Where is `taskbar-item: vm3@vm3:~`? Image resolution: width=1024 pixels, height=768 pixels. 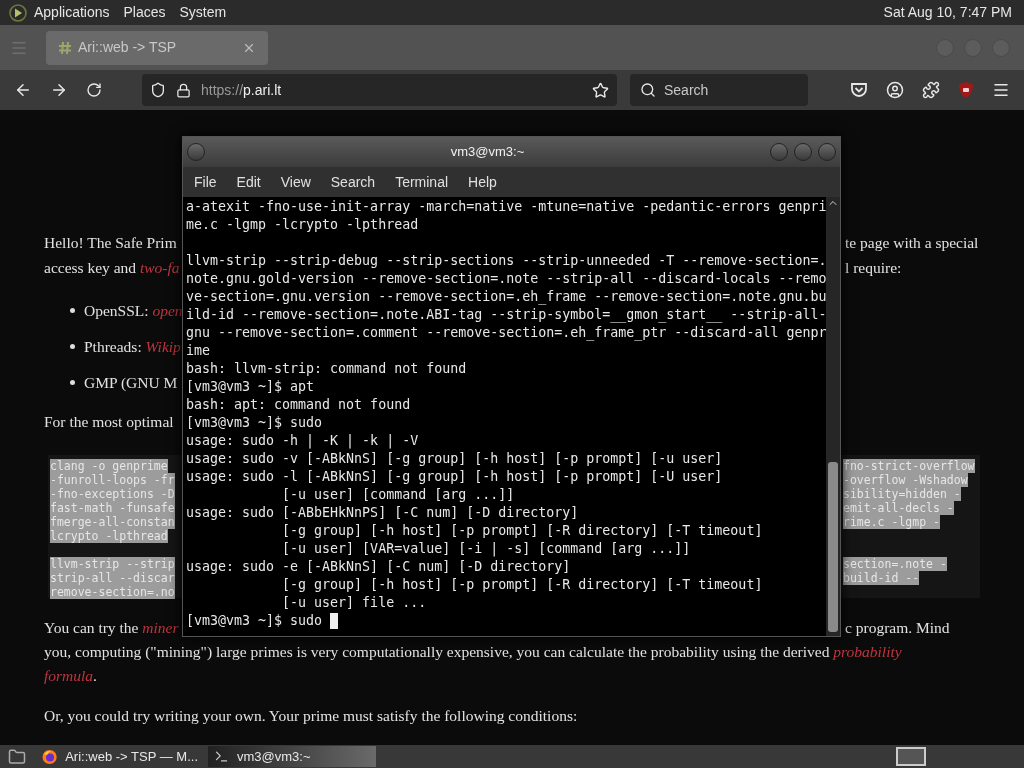 taskbar-item: vm3@vm3:~ is located at coordinates (292, 756).